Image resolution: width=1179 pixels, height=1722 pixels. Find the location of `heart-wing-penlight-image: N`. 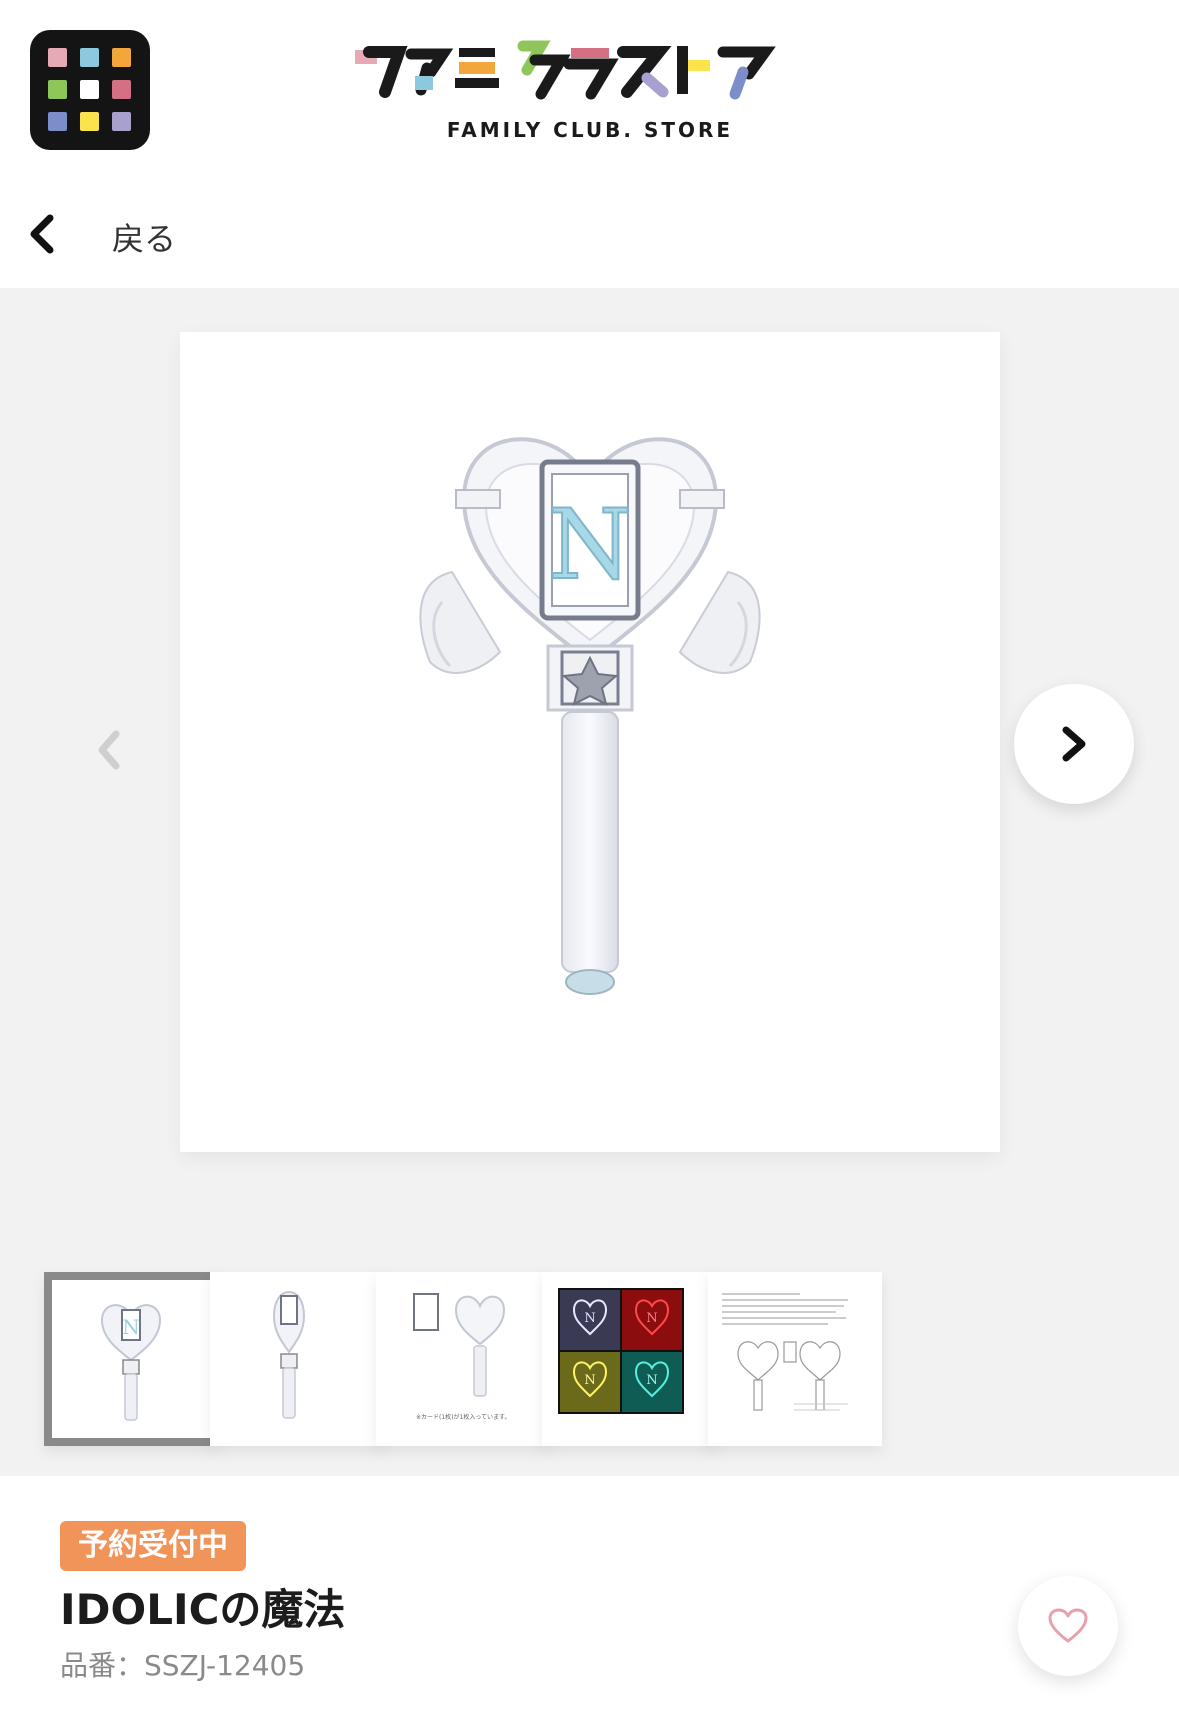

heart-wing-penlight-image: N is located at coordinates (590, 716).